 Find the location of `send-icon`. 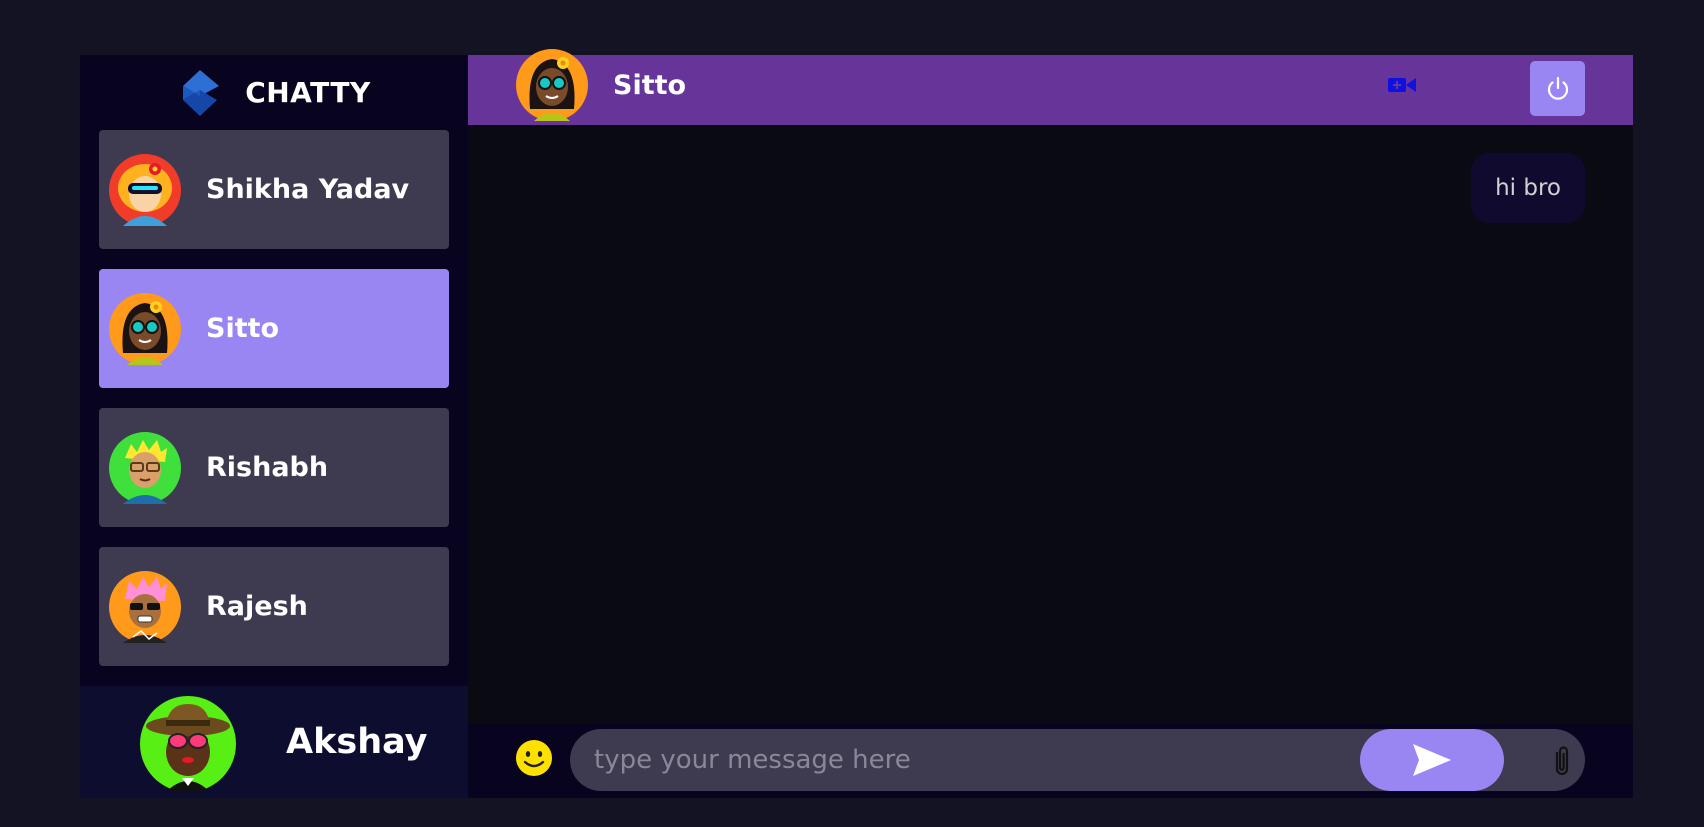

send-icon is located at coordinates (1432, 760).